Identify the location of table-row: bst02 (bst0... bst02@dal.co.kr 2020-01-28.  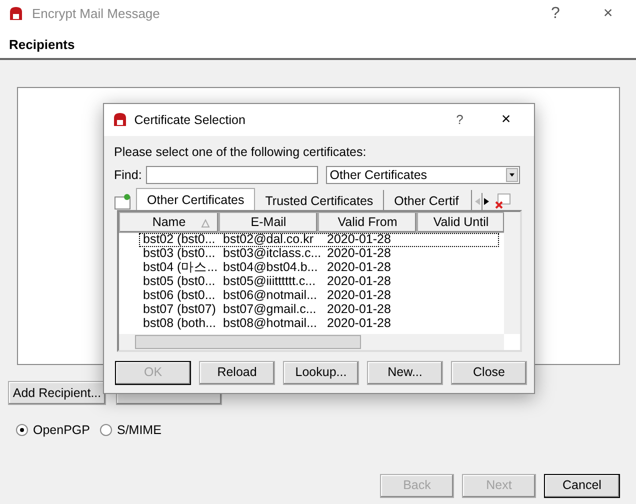
(319, 239).